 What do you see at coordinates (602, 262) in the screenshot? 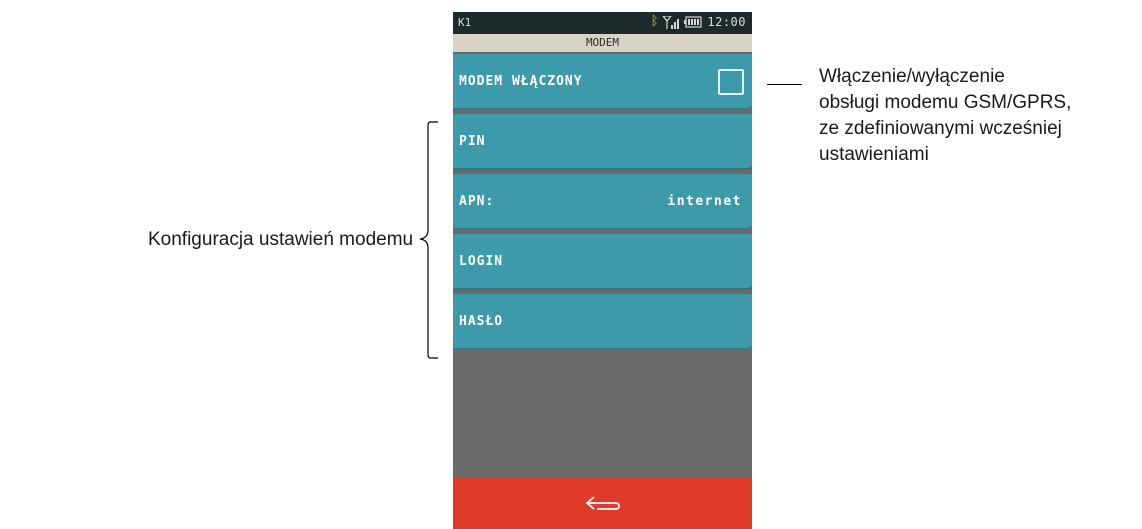
I see `menu-item-login: LOGIN` at bounding box center [602, 262].